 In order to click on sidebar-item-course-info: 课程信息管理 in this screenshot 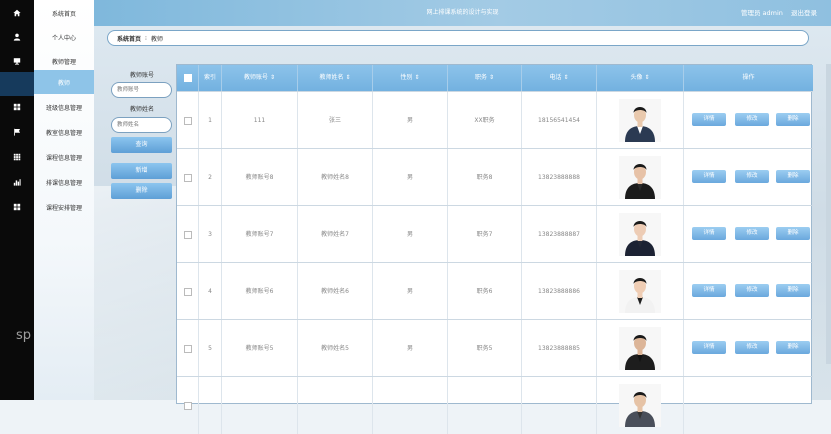, I will do `click(64, 157)`.